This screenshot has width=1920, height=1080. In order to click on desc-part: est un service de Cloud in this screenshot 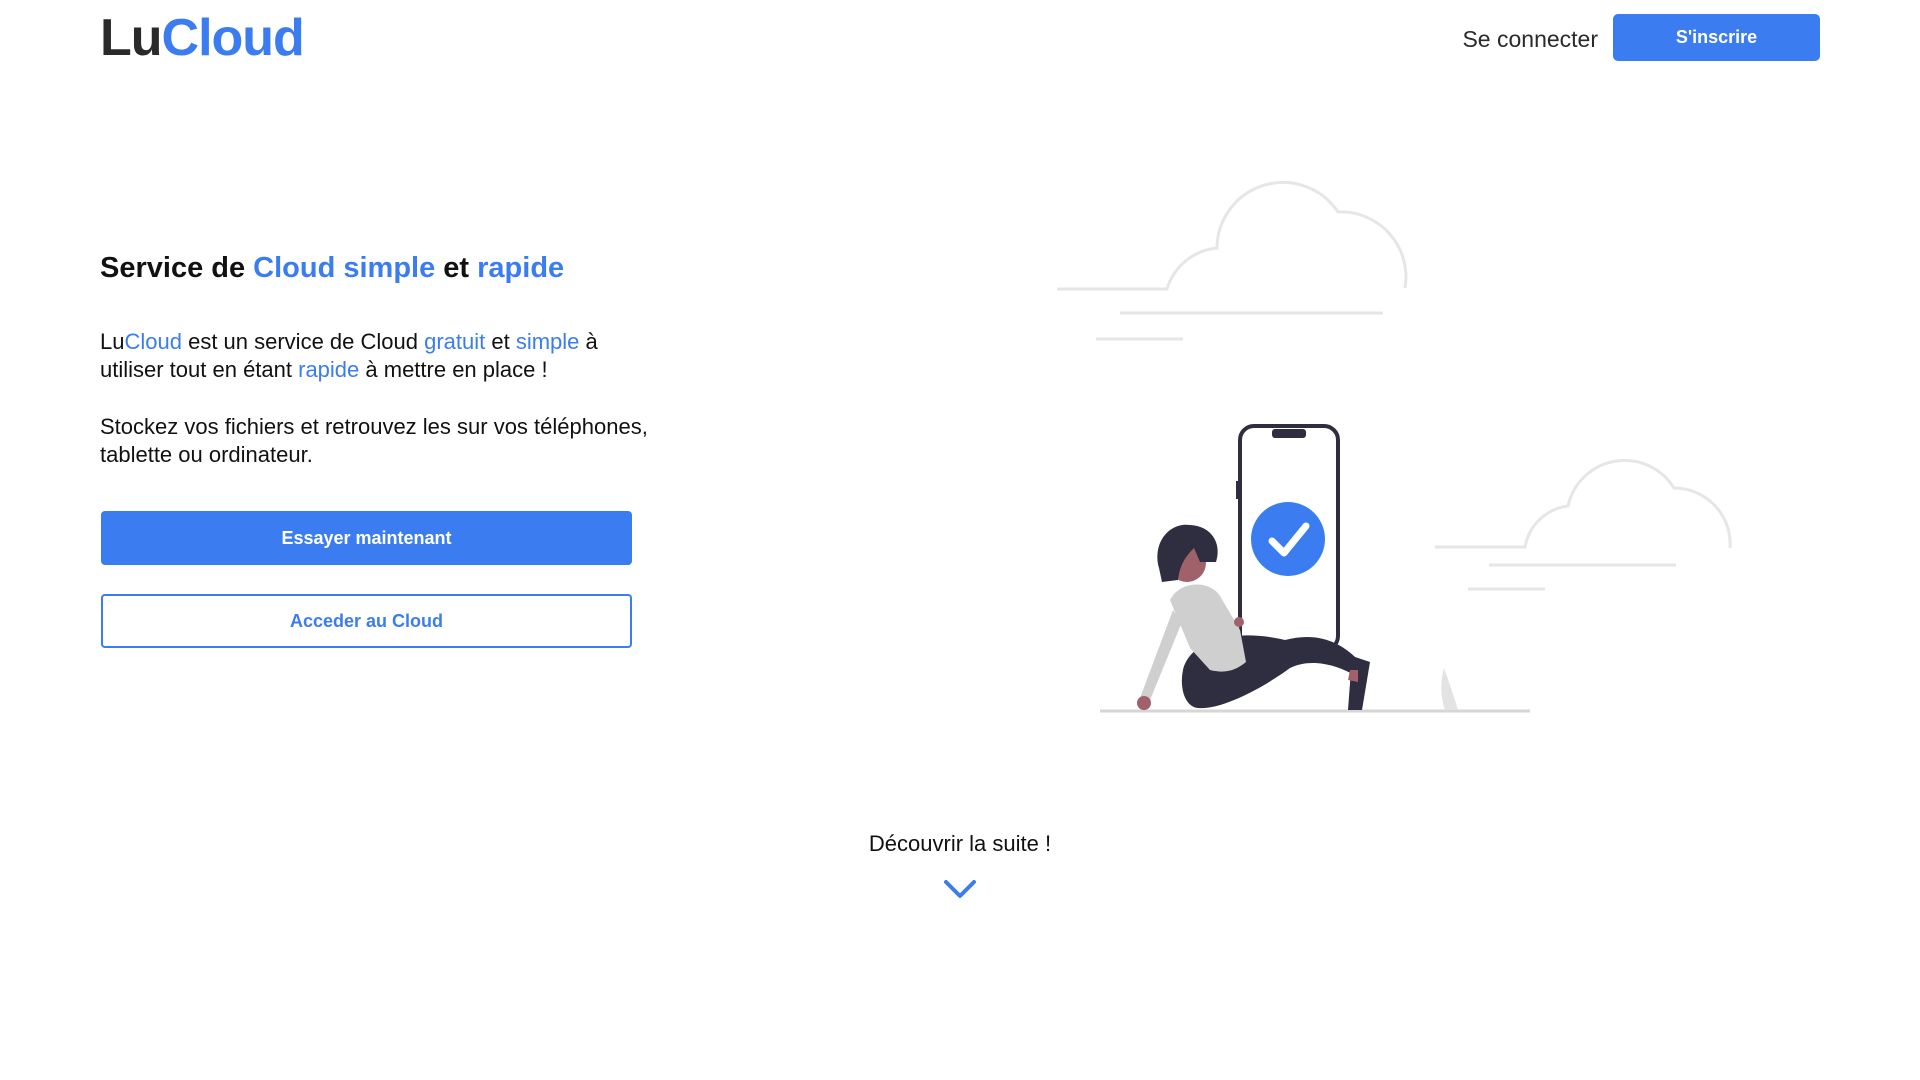, I will do `click(303, 341)`.